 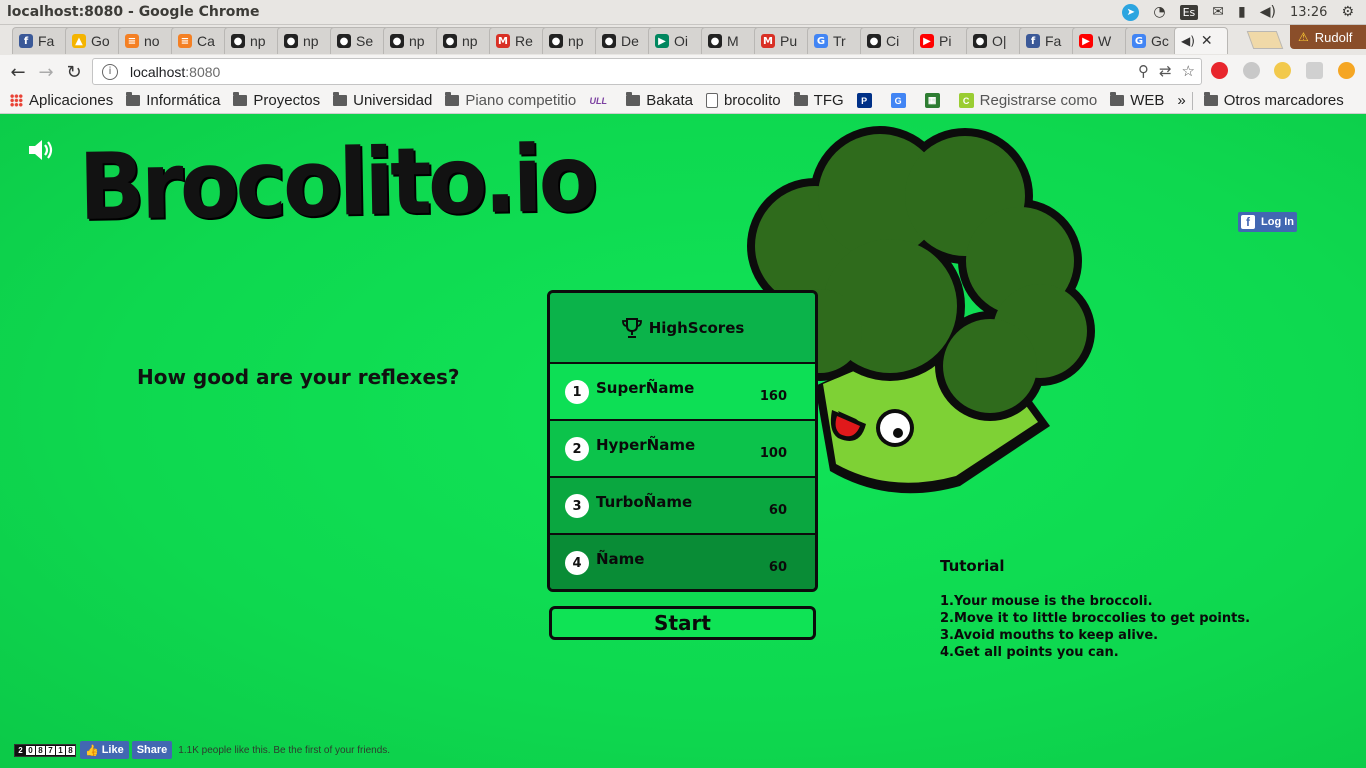 I want to click on new-tab-button, so click(x=1265, y=40).